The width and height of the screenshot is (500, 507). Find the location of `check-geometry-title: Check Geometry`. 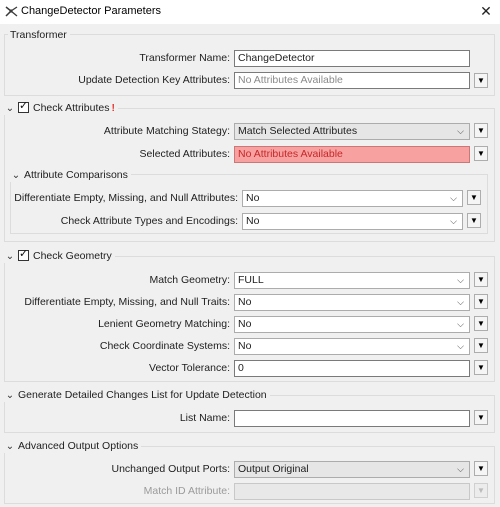

check-geometry-title: Check Geometry is located at coordinates (72, 256).